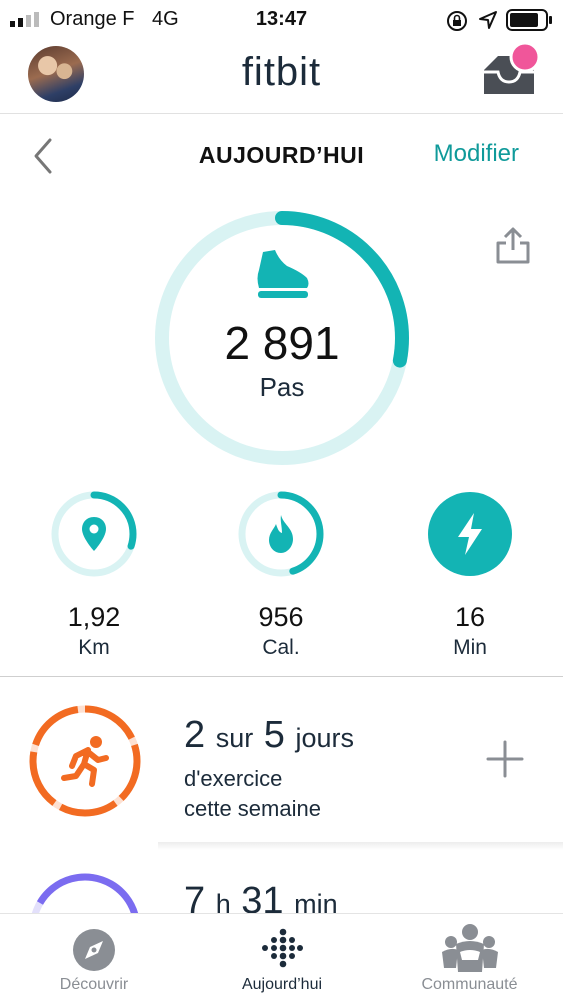  I want to click on share-icon, so click(513, 245).